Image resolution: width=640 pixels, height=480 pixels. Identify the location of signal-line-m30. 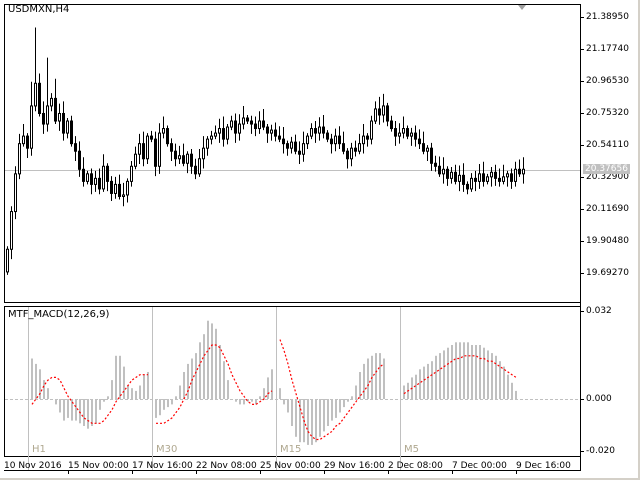
(214, 384).